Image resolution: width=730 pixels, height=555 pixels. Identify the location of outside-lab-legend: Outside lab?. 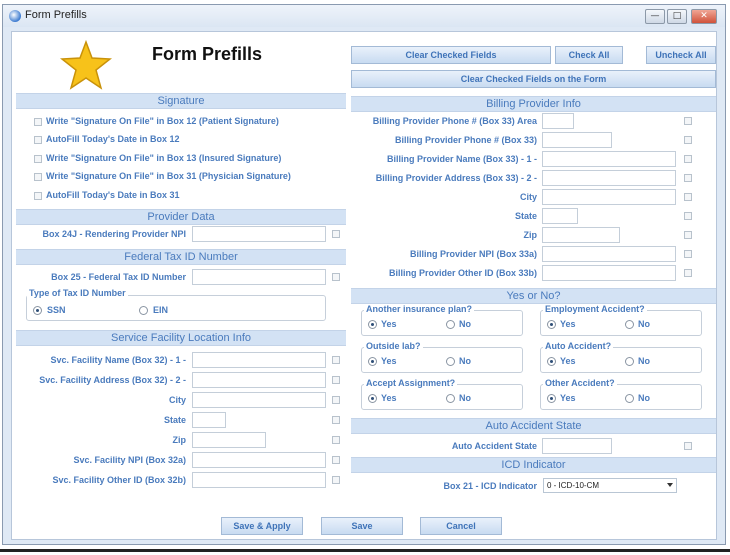
(393, 346).